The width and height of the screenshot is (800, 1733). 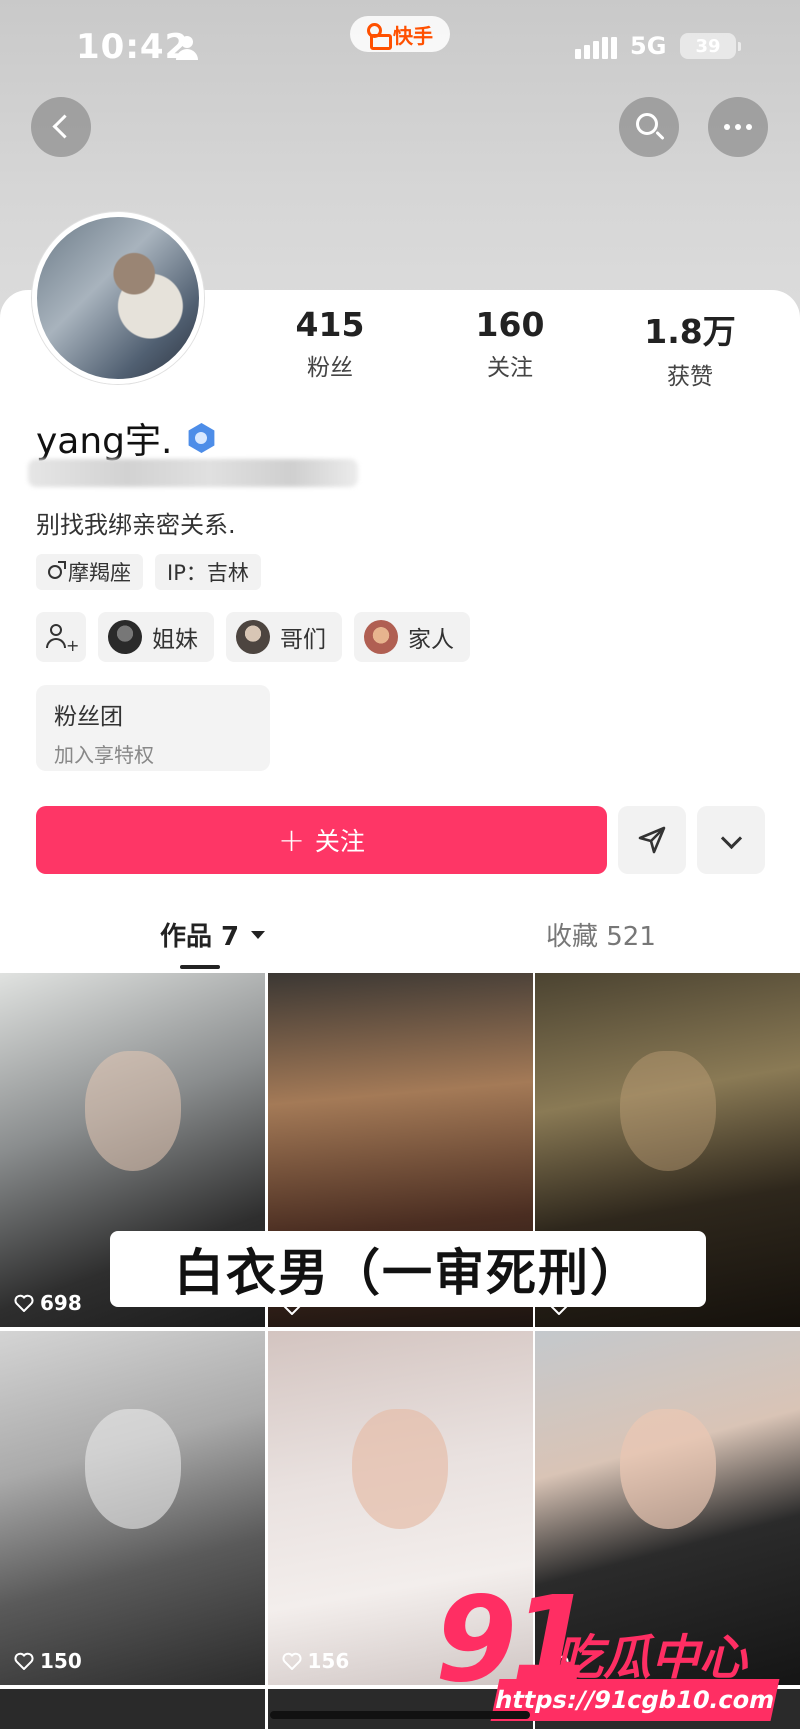 What do you see at coordinates (596, 47) in the screenshot?
I see `signal-icon` at bounding box center [596, 47].